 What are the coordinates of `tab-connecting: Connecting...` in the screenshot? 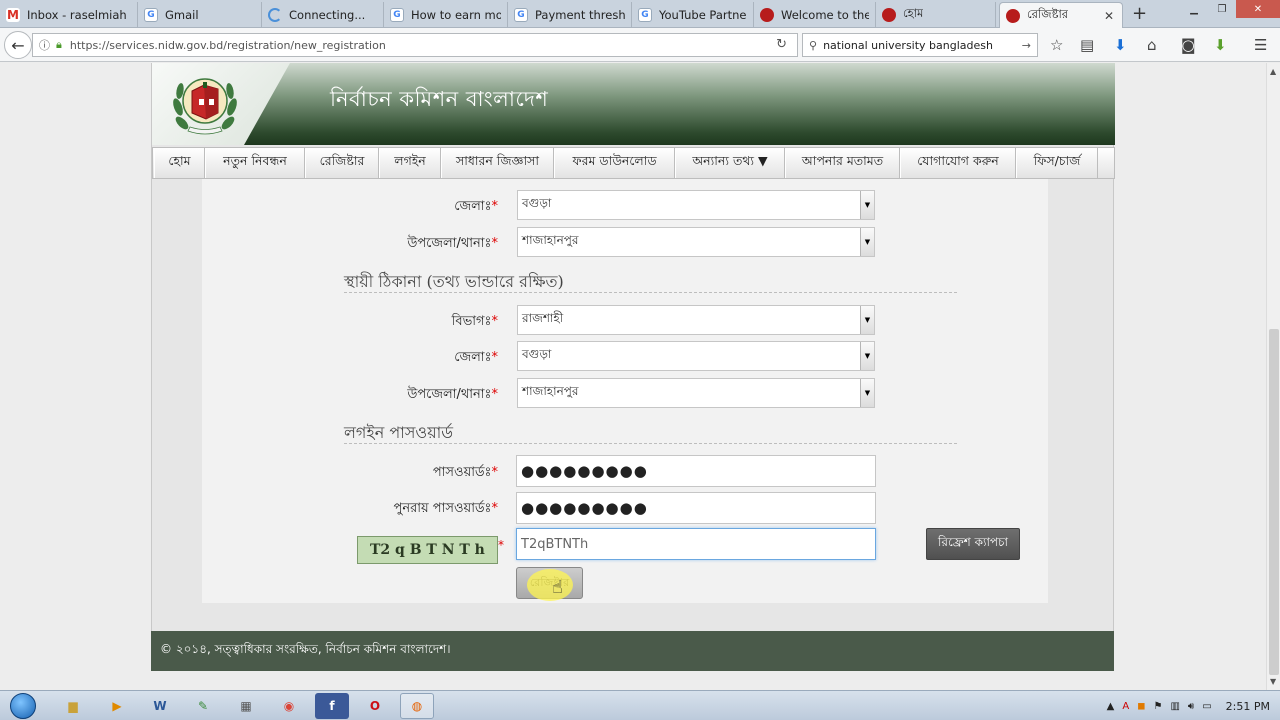 It's located at (323, 14).